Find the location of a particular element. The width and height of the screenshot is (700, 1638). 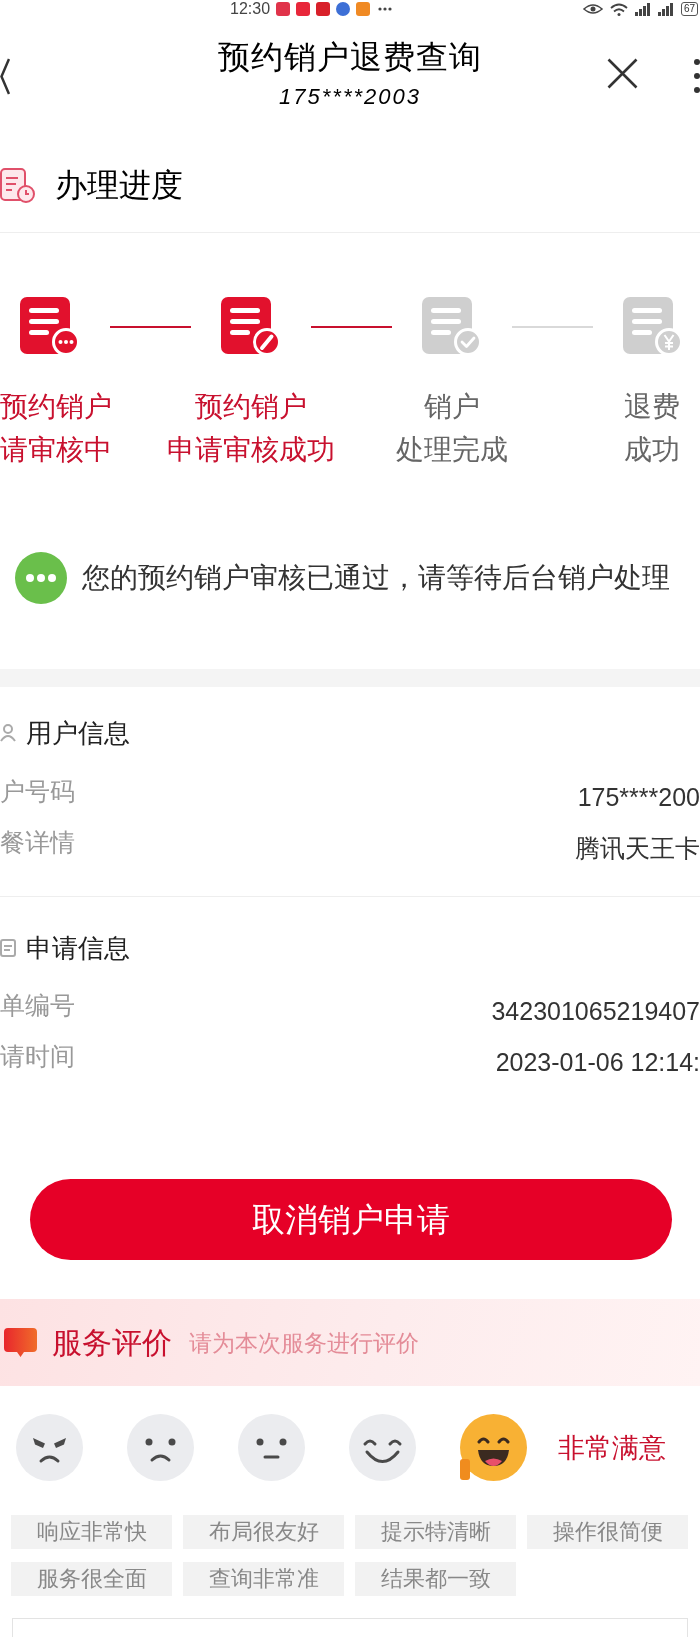

person-icon is located at coordinates (8, 733).